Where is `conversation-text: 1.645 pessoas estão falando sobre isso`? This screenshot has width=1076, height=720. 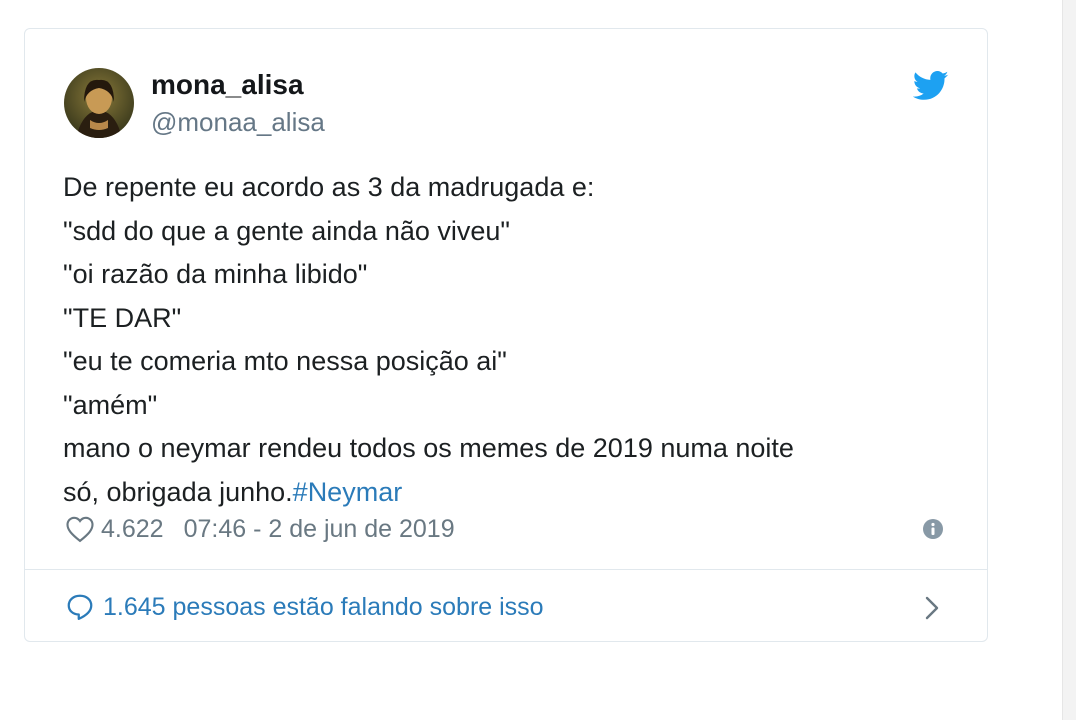 conversation-text: 1.645 pessoas estão falando sobre isso is located at coordinates (323, 607).